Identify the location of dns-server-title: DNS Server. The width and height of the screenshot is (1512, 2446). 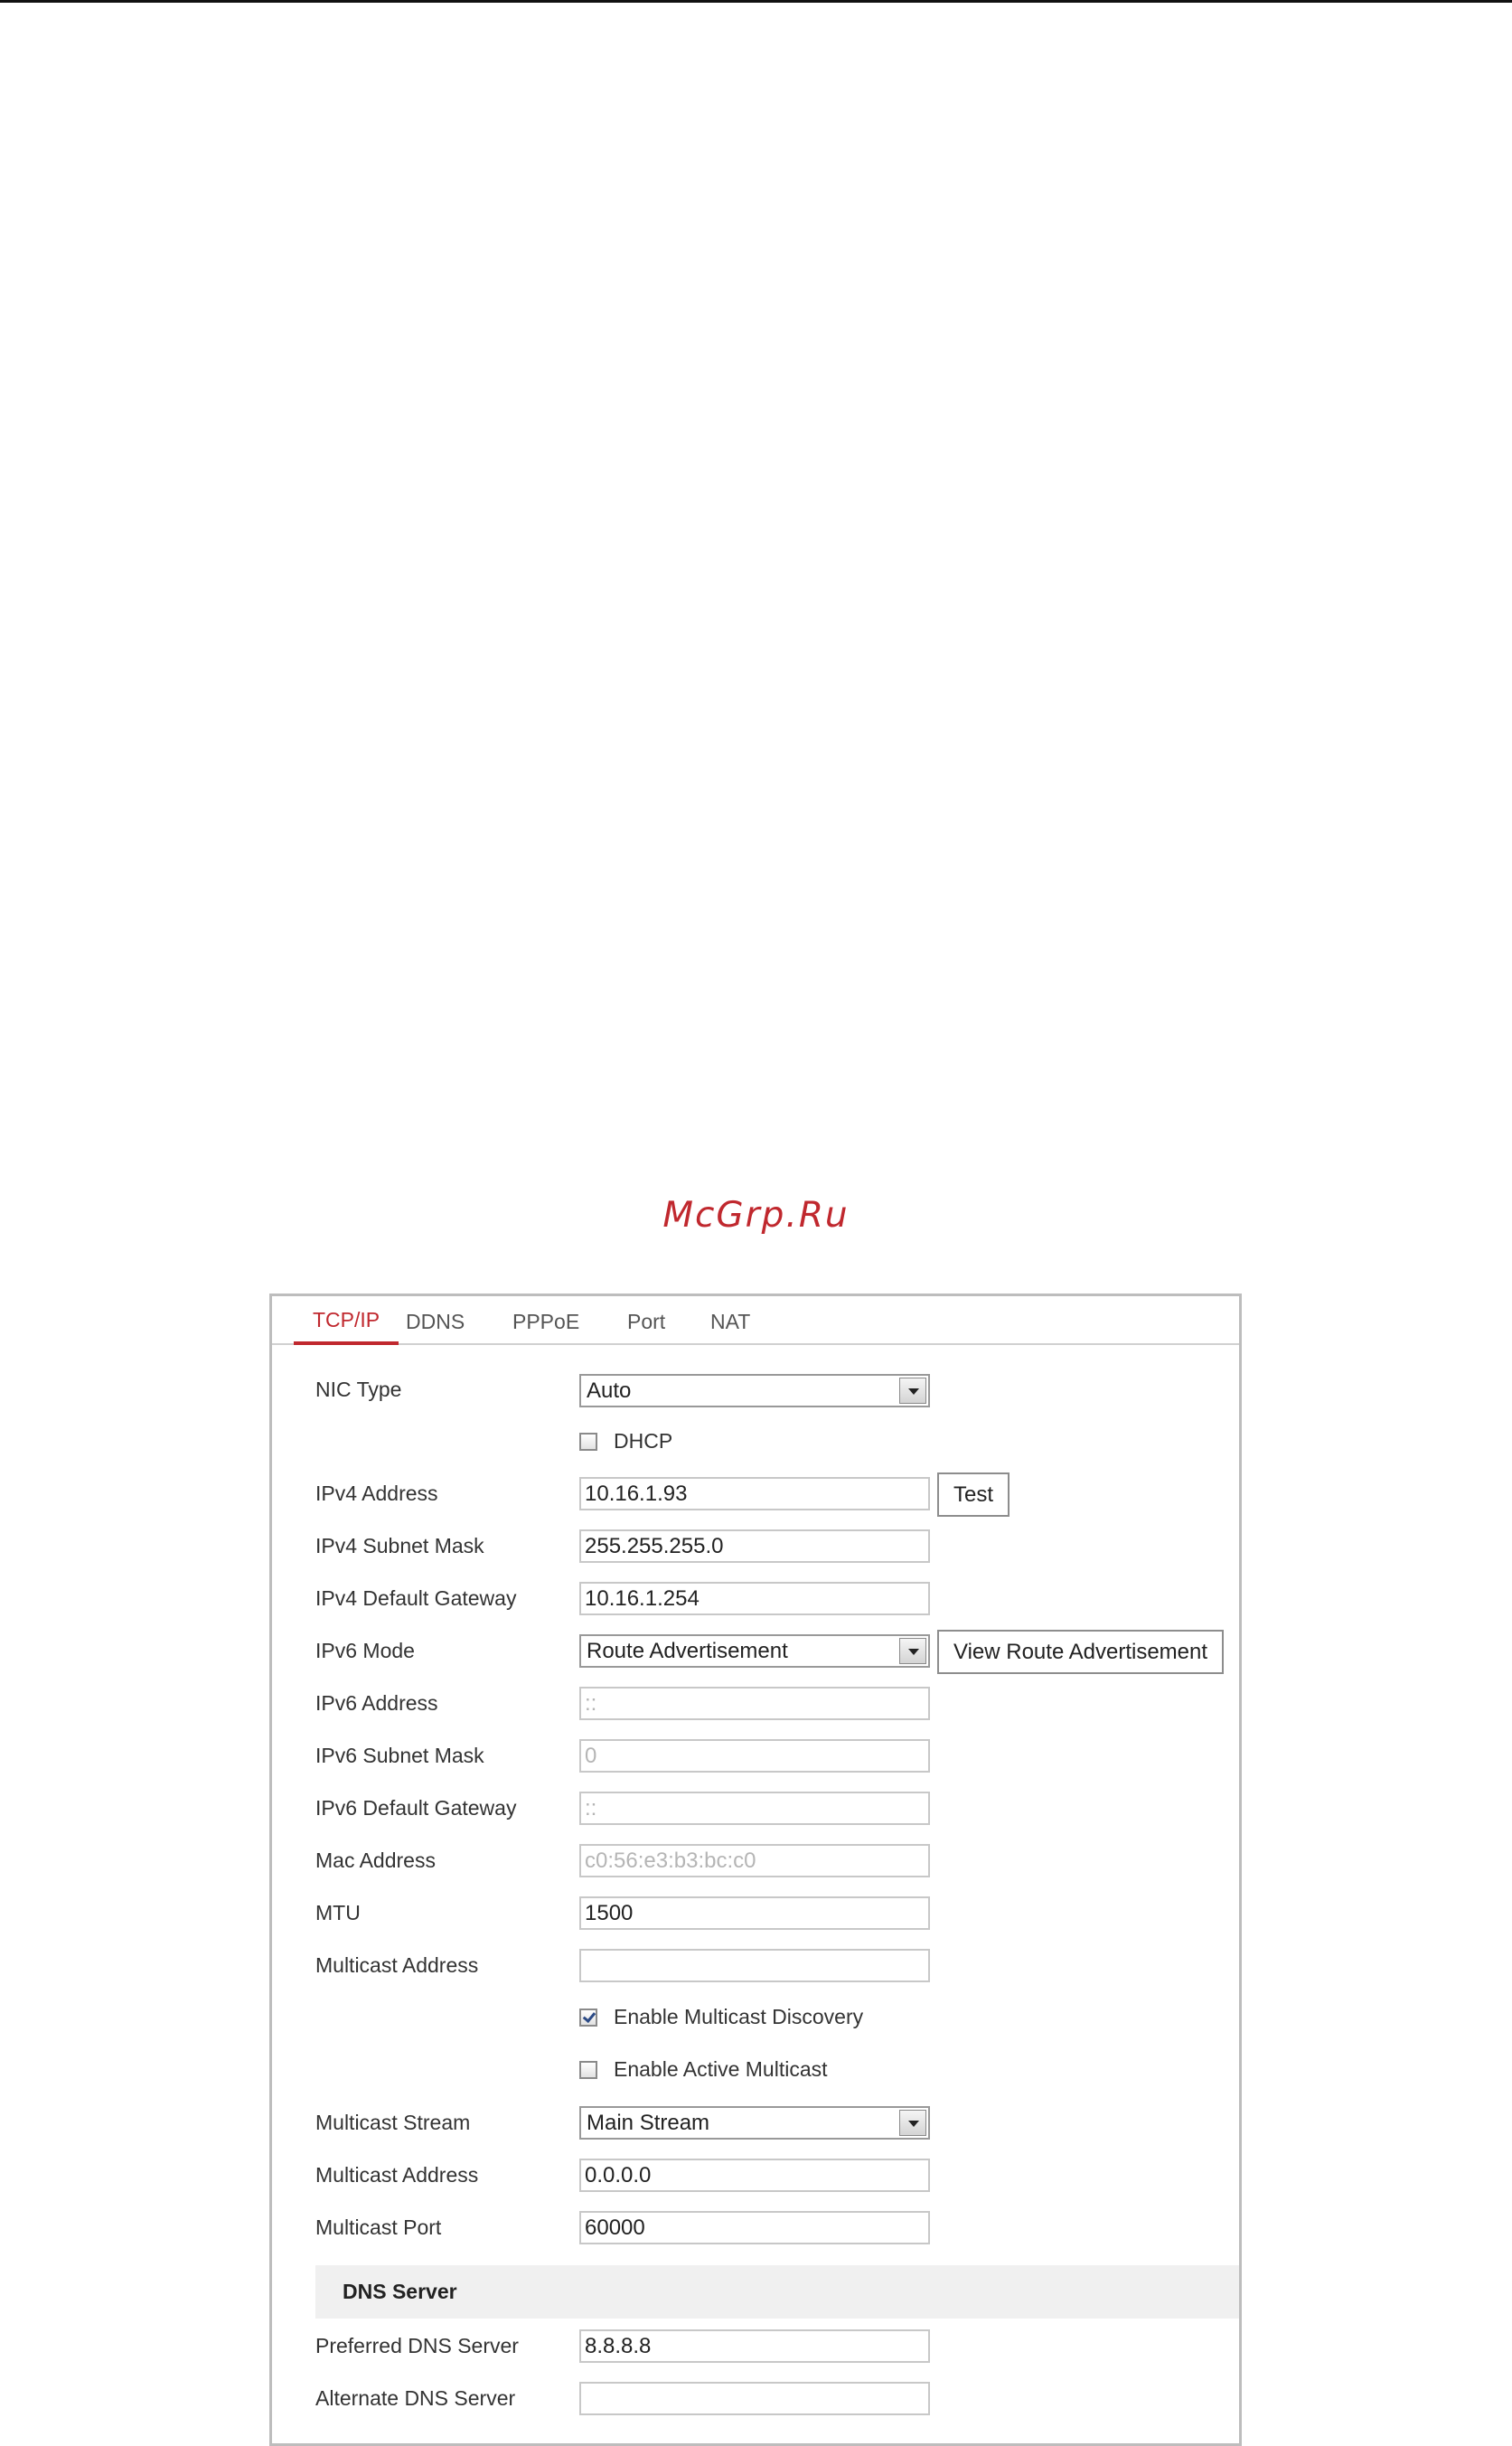
(400, 2291).